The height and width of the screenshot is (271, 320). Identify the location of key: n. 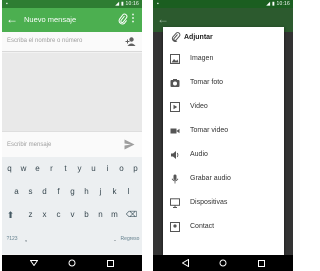
(100, 215).